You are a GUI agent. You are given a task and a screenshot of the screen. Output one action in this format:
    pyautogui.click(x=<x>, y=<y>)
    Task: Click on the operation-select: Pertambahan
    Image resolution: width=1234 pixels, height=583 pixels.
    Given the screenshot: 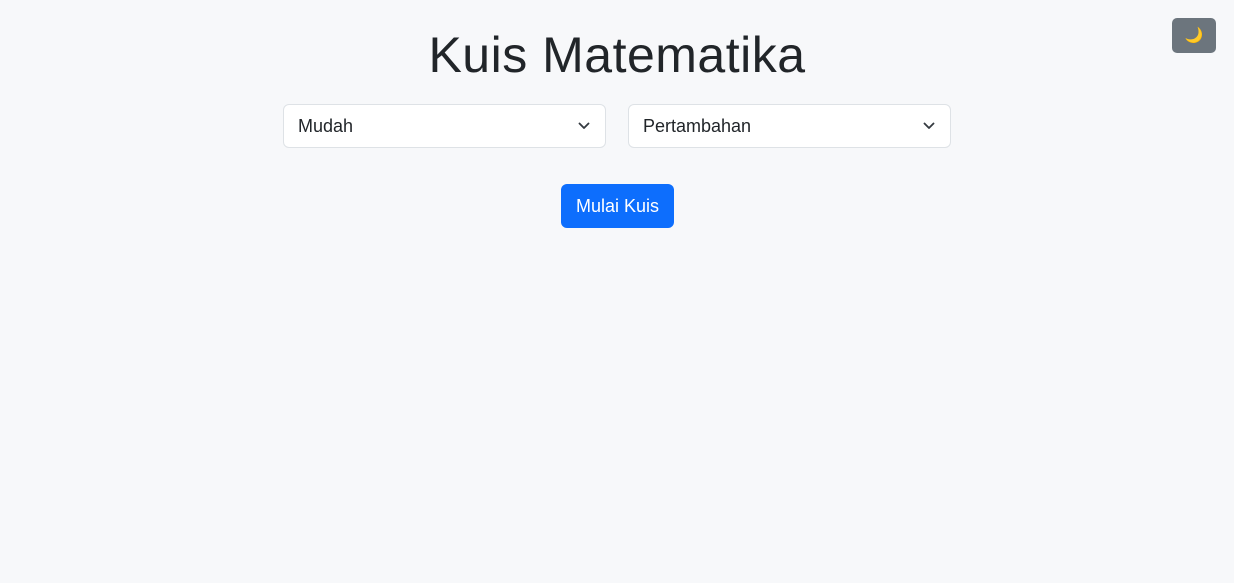 What is the action you would take?
    pyautogui.click(x=789, y=126)
    